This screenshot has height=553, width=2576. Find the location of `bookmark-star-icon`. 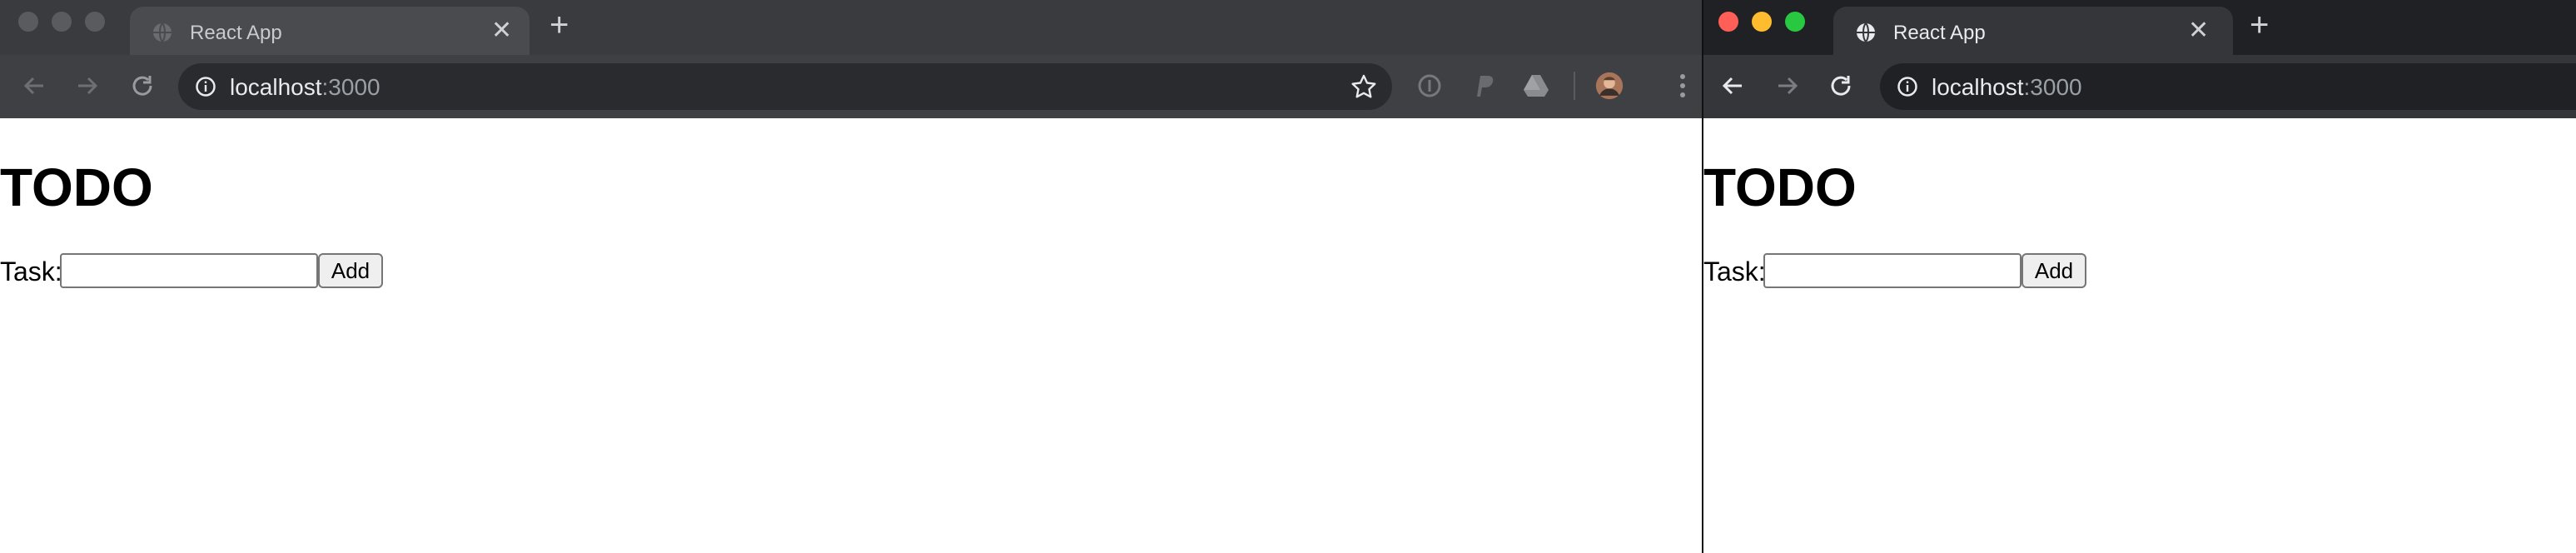

bookmark-star-icon is located at coordinates (1363, 86).